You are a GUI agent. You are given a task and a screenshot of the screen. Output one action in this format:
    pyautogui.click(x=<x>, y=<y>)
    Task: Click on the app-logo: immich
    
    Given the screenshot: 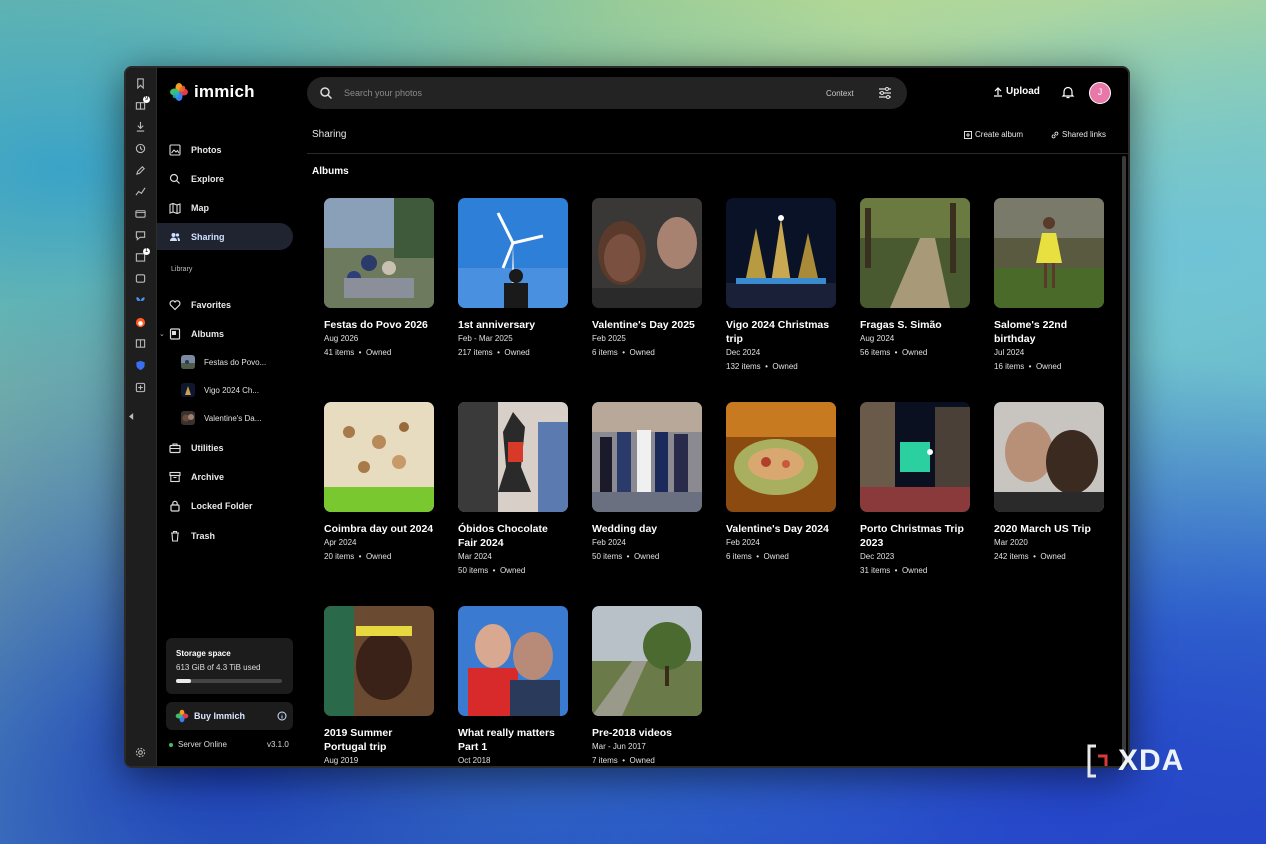 What is the action you would take?
    pyautogui.click(x=212, y=92)
    